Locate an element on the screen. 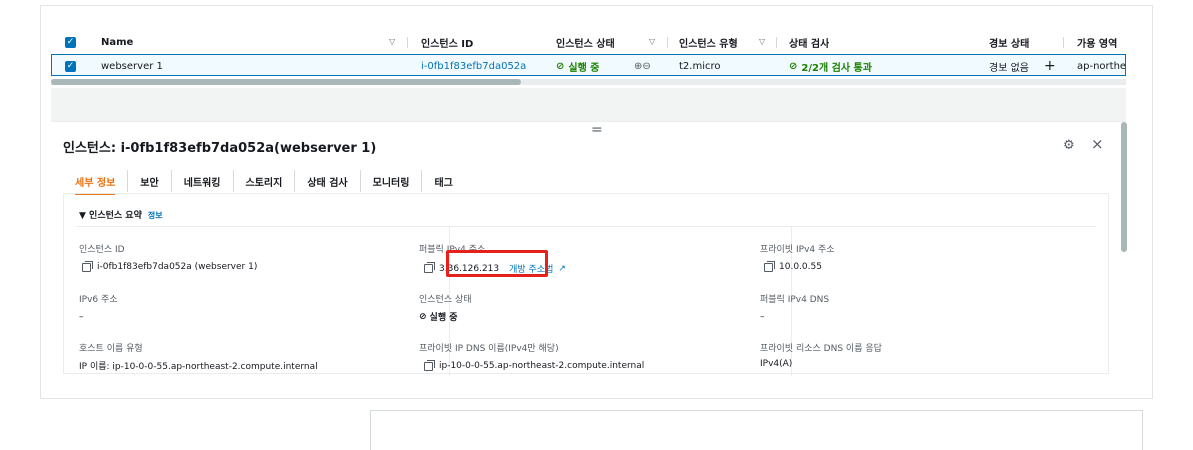 The width and height of the screenshot is (1193, 450). highlight-box is located at coordinates (497, 263).